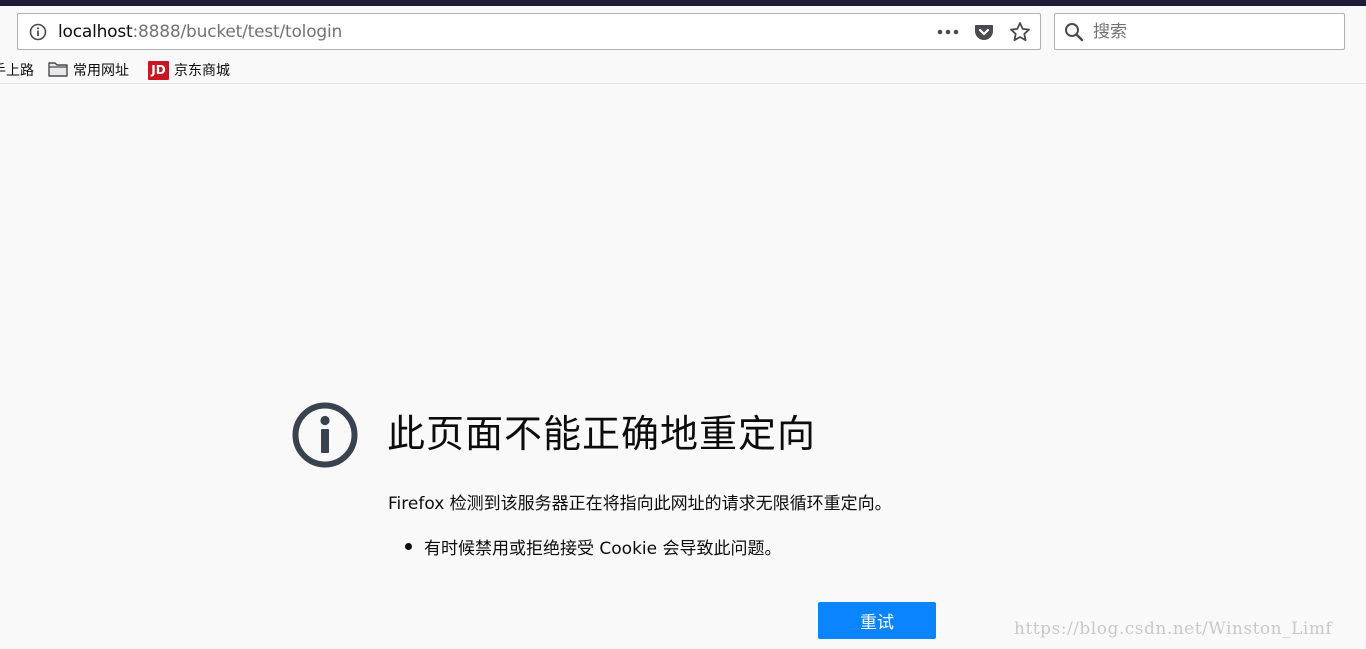 The width and height of the screenshot is (1366, 649). I want to click on bookmark-label: 手上路, so click(17, 71).